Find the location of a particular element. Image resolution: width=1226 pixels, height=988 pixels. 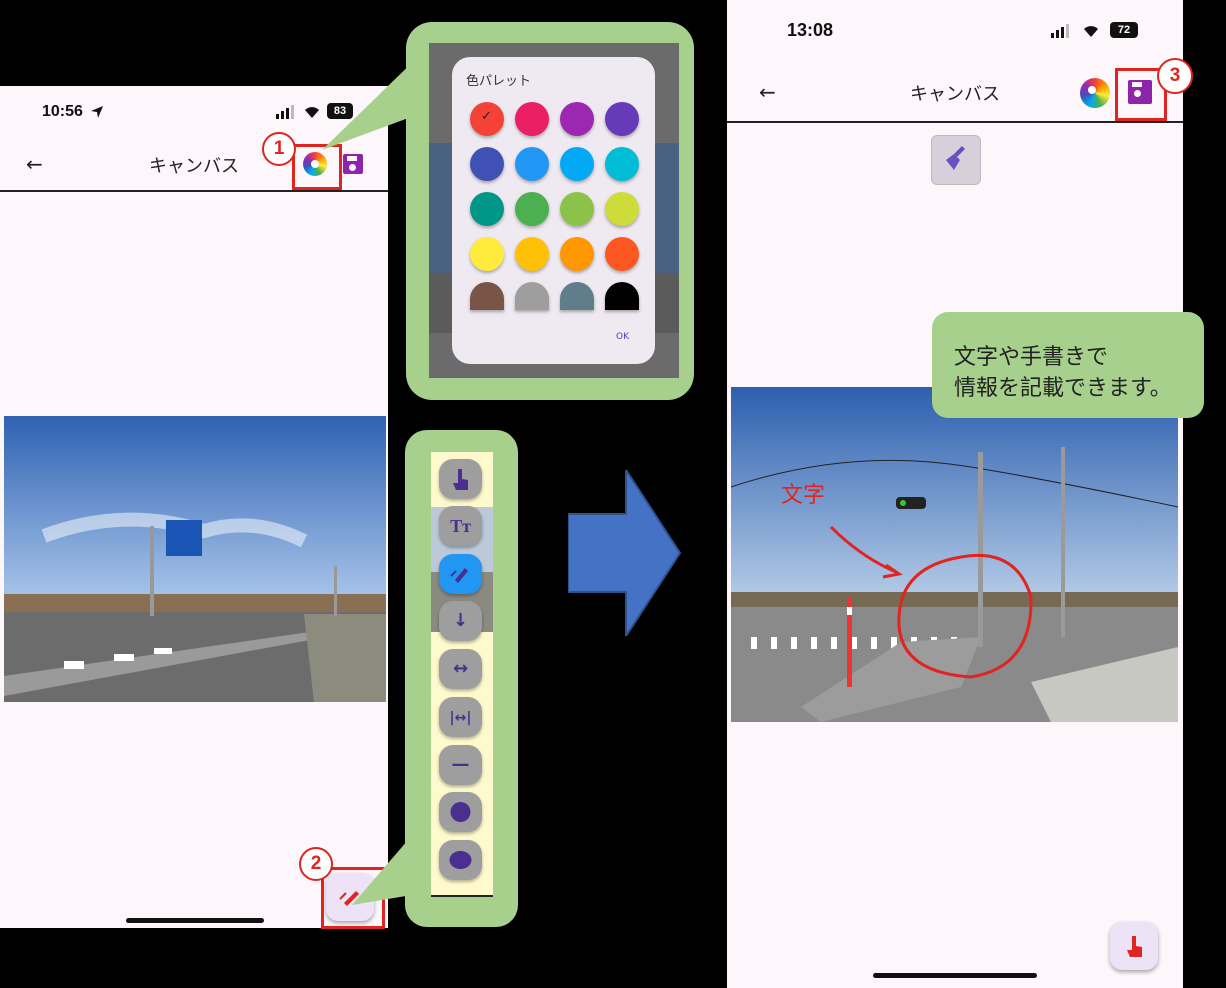

double-arrow-tool-button: ↔ is located at coordinates (460, 669).